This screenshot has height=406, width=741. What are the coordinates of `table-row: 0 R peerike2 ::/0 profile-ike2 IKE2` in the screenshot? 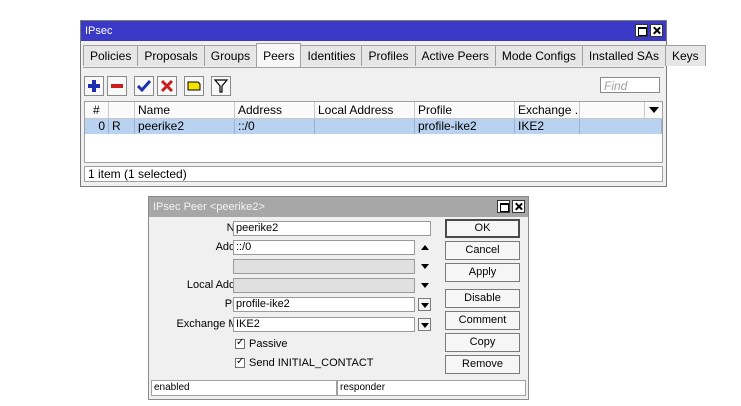 It's located at (373, 126).